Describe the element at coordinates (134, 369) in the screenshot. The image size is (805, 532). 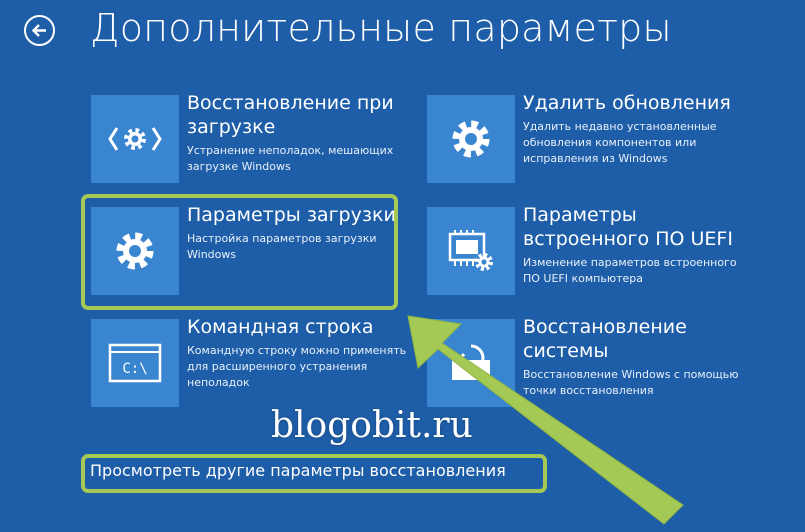
I see `prompt-text: C:\` at that location.